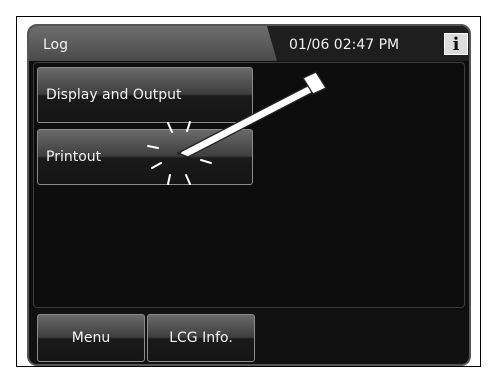 The width and height of the screenshot is (499, 383). Describe the element at coordinates (251, 114) in the screenshot. I see `stylus-icon` at that location.